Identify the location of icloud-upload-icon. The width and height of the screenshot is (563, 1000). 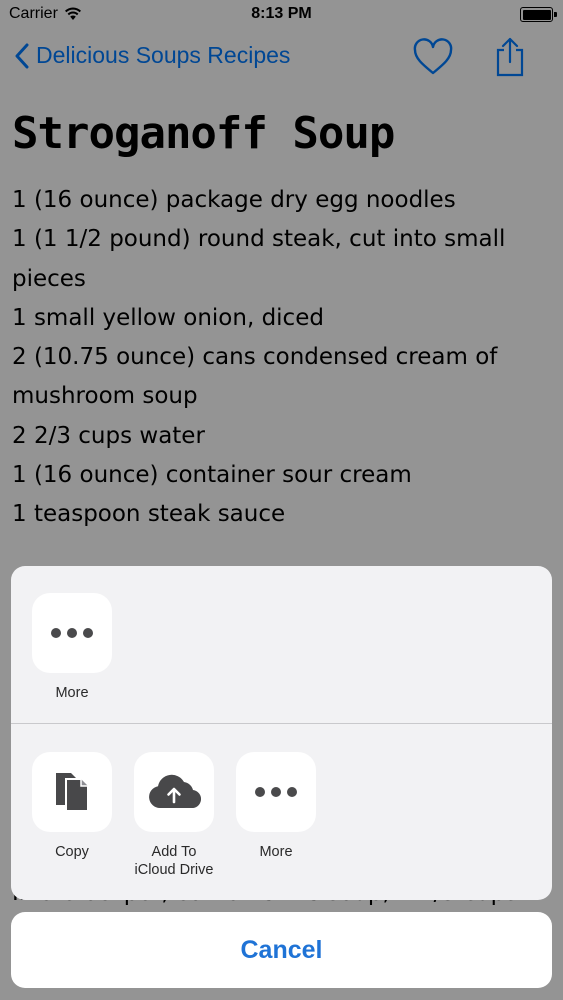
(175, 791).